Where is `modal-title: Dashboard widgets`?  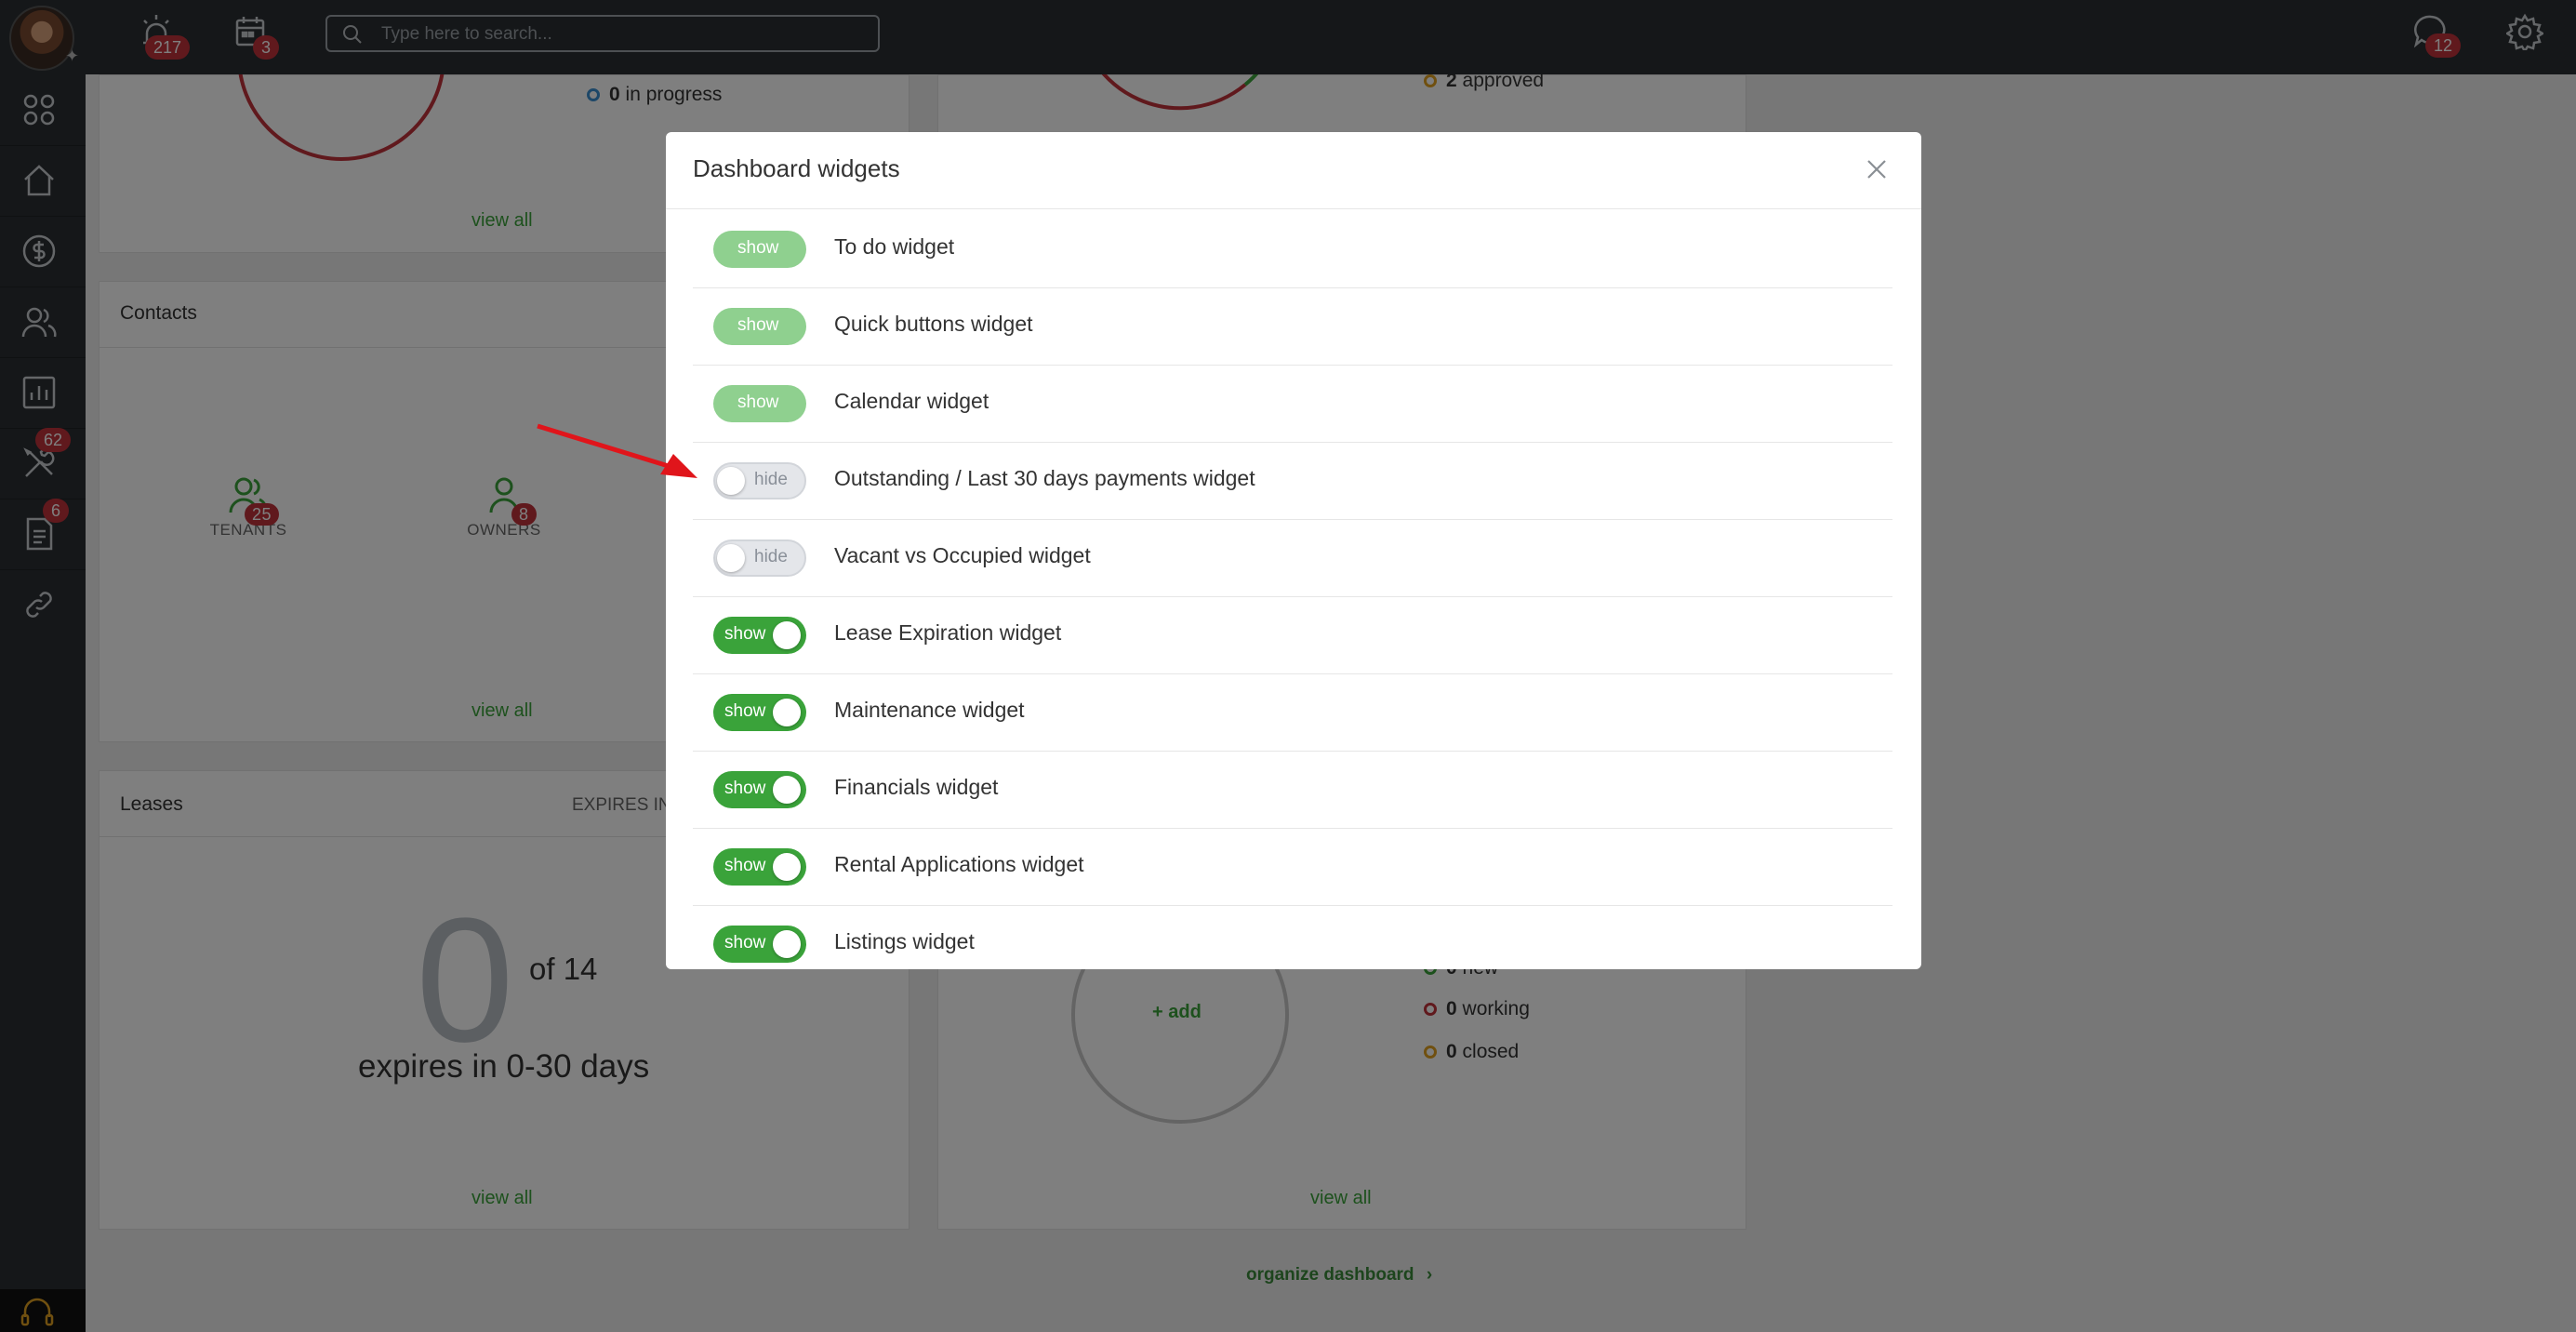
modal-title: Dashboard widgets is located at coordinates (796, 168).